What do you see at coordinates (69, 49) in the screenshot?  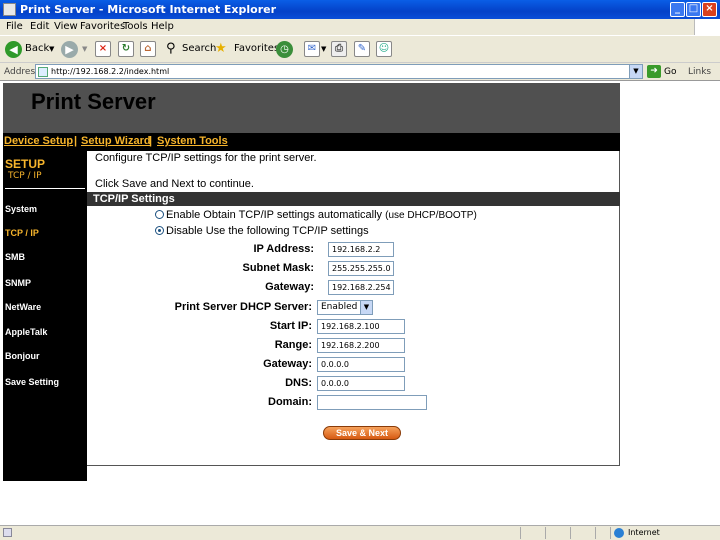 I see `forward-arrow-icon: ▶` at bounding box center [69, 49].